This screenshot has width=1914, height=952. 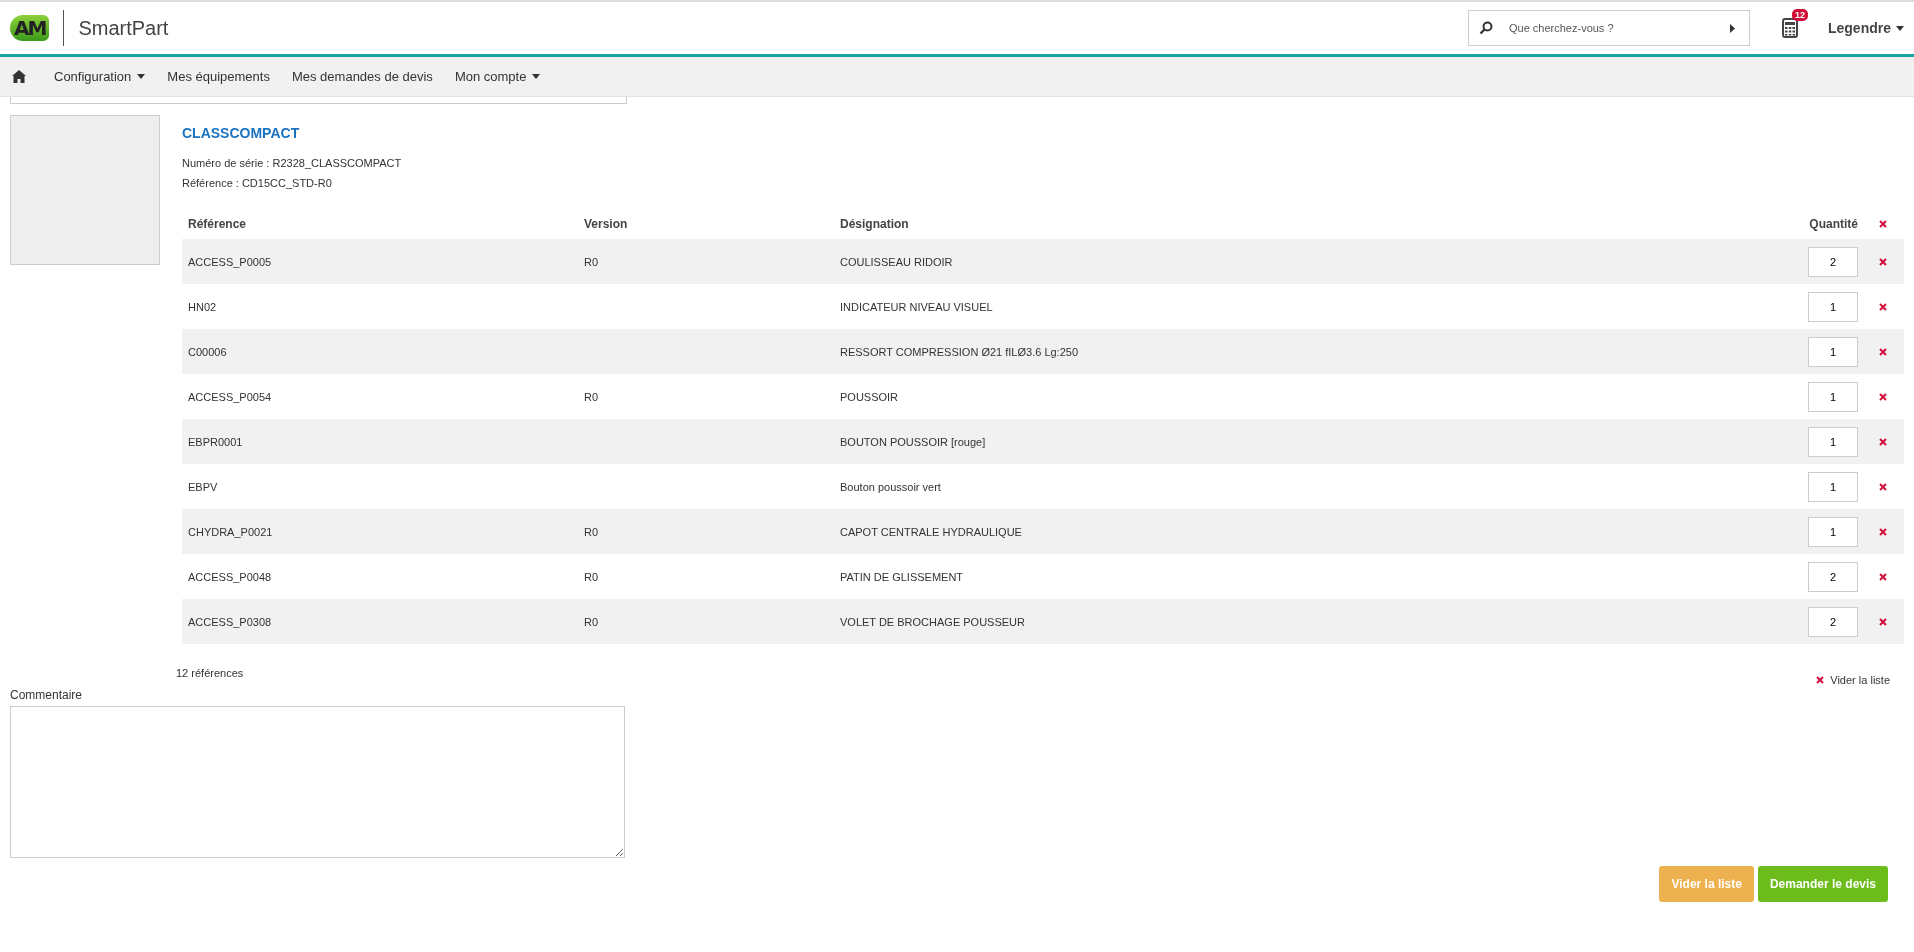 I want to click on table-cell: RESSORT COMPRESSION Ø21 fILØ3.6 Lg:250, so click(x=959, y=351).